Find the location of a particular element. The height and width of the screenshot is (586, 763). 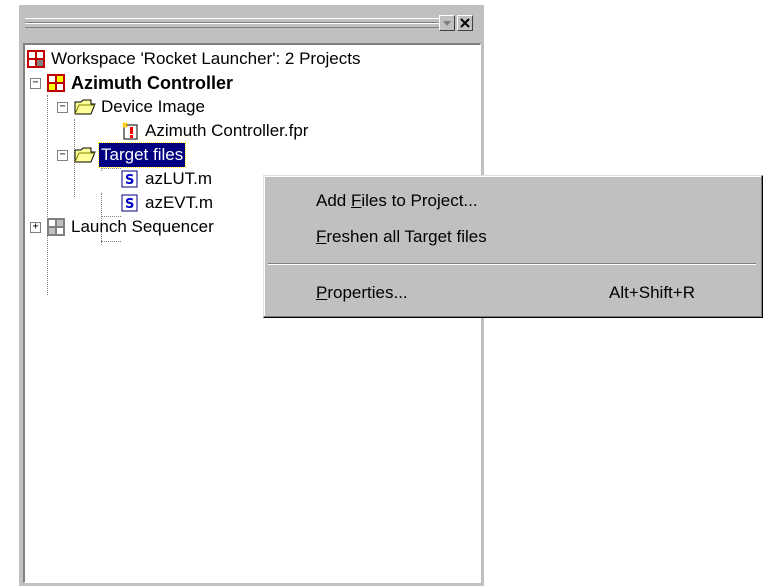

file-label: azEVT.m is located at coordinates (179, 202).